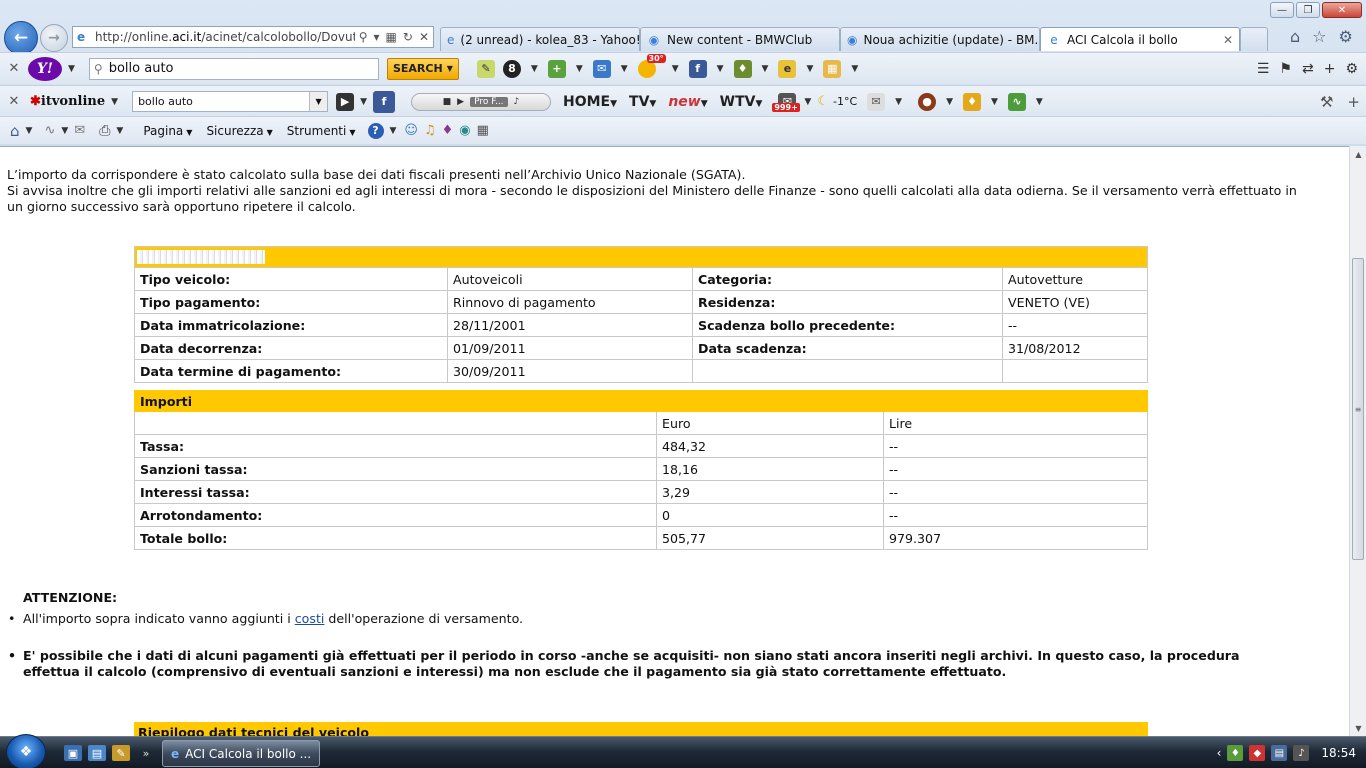 Image resolution: width=1366 pixels, height=768 pixels. Describe the element at coordinates (832, 68) in the screenshot. I see `notes-icon: ▦` at that location.